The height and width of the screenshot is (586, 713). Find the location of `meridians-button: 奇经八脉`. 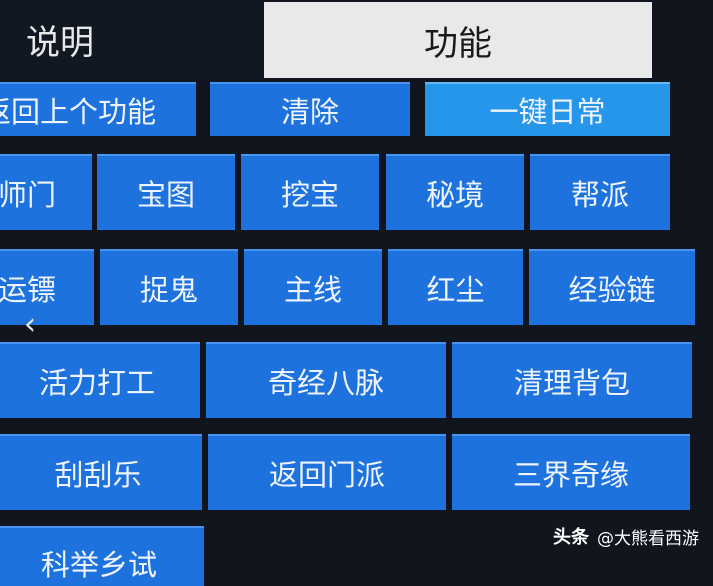

meridians-button: 奇经八脉 is located at coordinates (326, 380).